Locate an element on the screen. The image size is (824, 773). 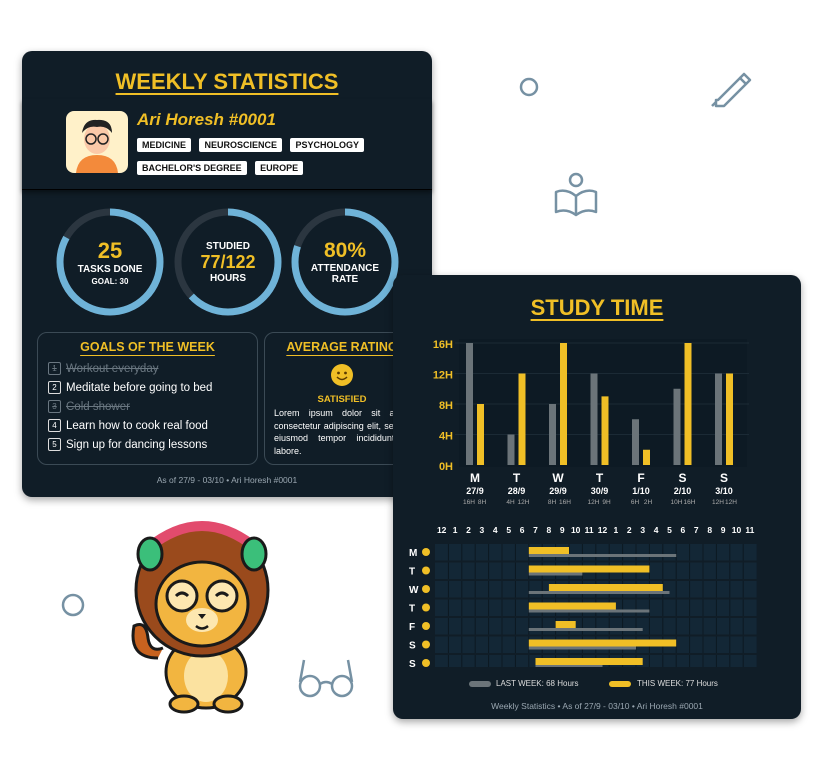
pen-icon is located at coordinates (731, 90).